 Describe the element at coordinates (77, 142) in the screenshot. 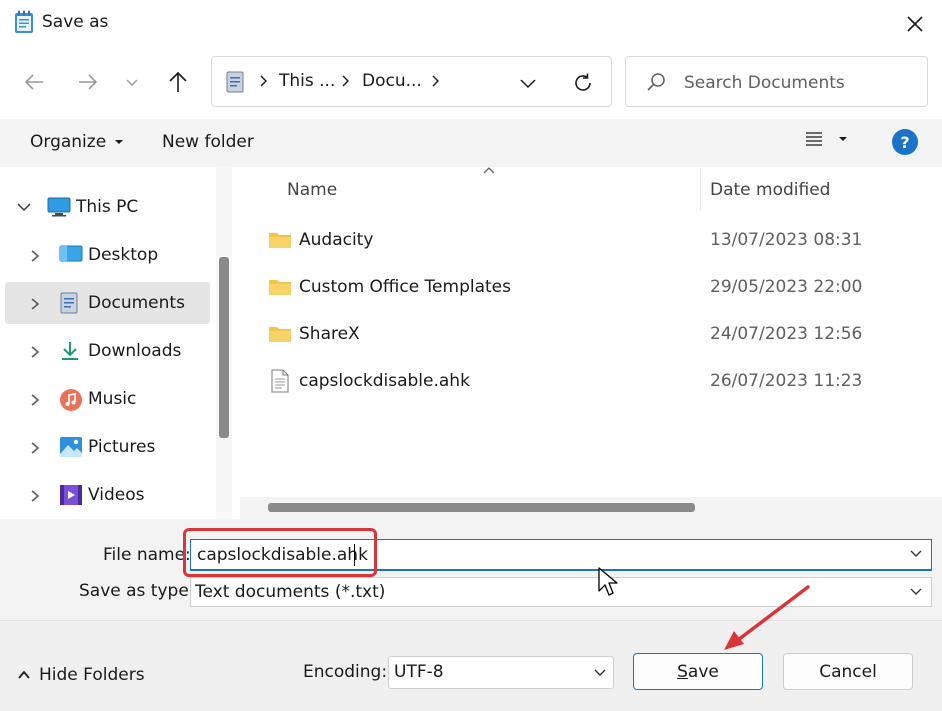

I see `organize-button: Organize` at that location.